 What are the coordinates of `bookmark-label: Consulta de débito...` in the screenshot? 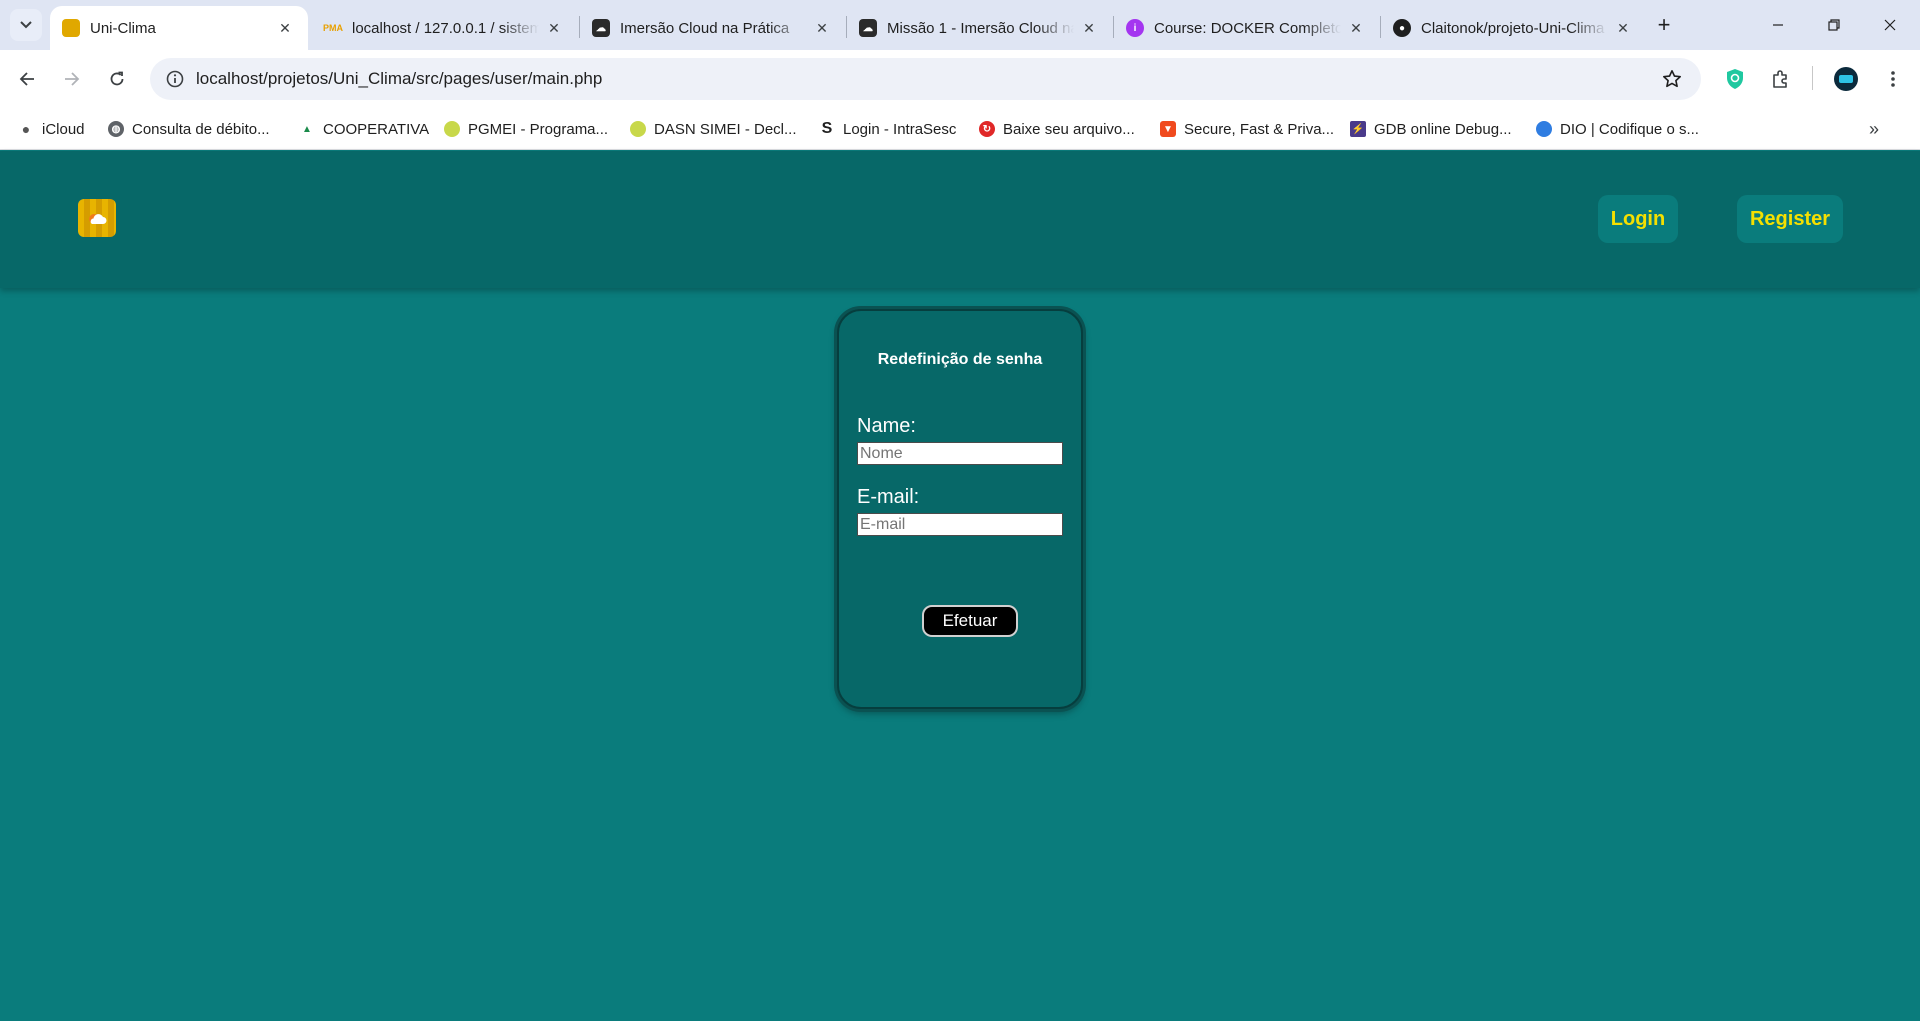 It's located at (201, 129).